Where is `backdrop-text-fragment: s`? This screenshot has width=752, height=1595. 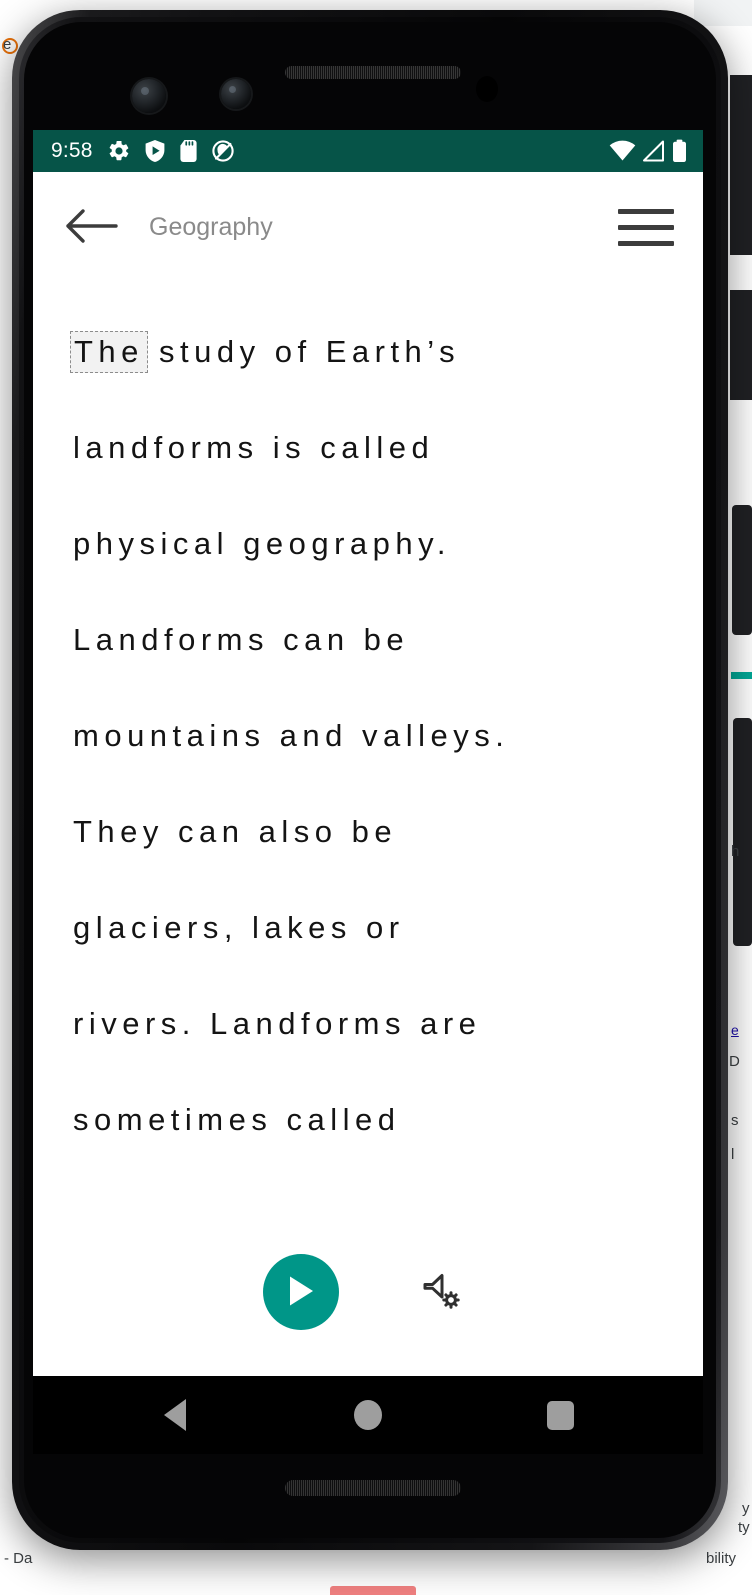
backdrop-text-fragment: s is located at coordinates (735, 1120).